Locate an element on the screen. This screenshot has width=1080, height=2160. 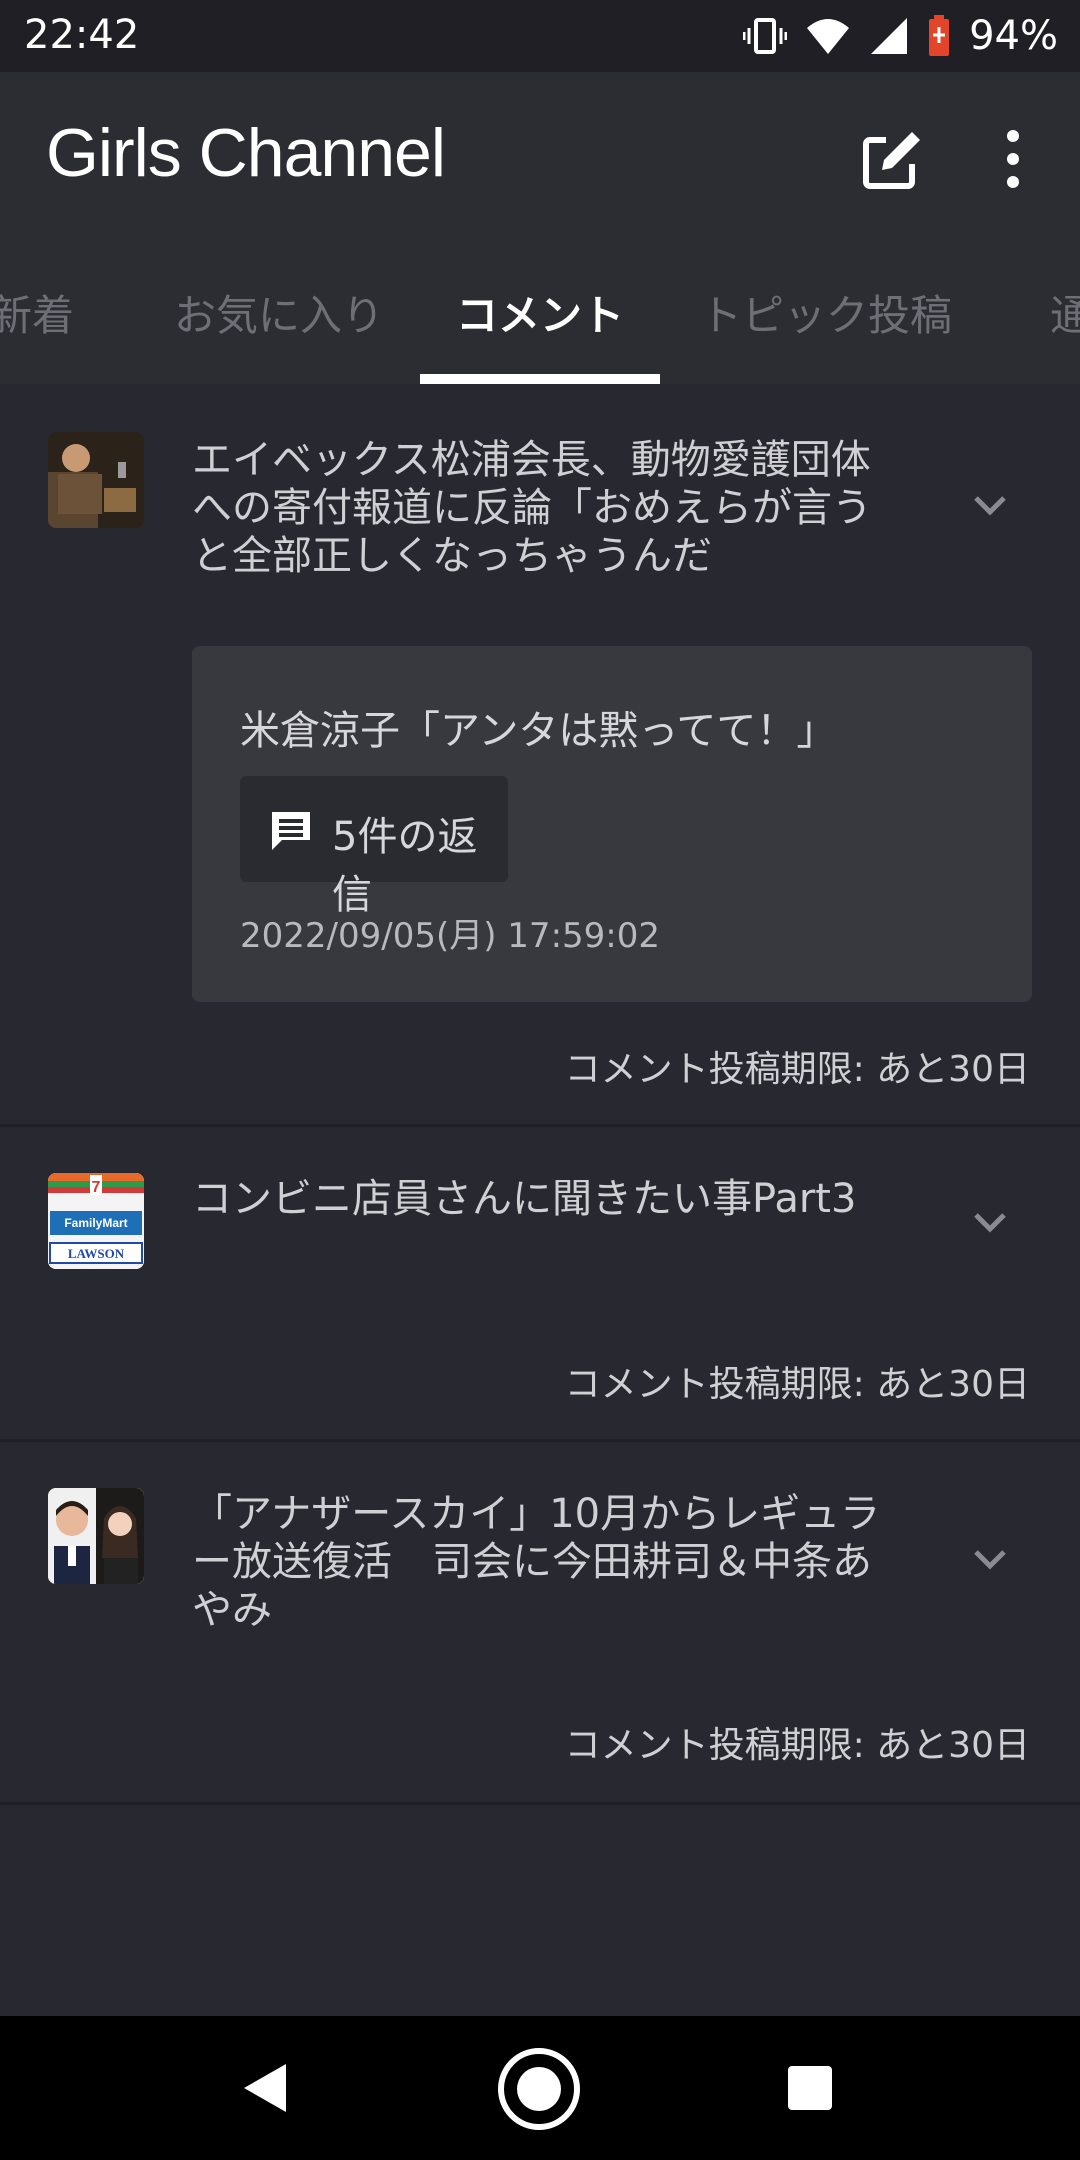
convenience-store-logos: 7 FamilyMart LAWSON is located at coordinates (96, 1221).